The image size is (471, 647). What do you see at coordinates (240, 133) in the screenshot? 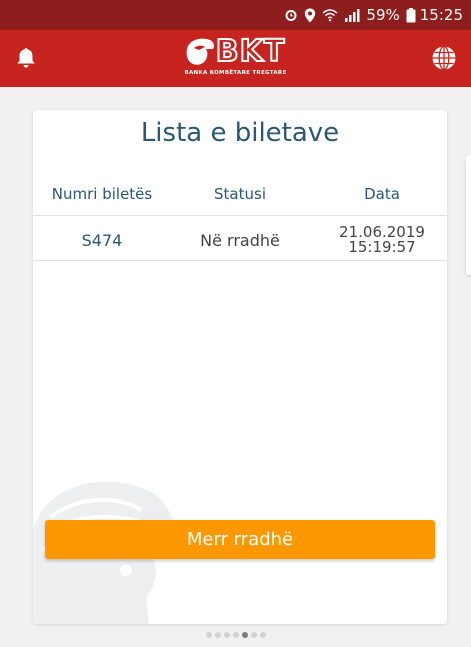
I see `page-title: Lista e biletave` at bounding box center [240, 133].